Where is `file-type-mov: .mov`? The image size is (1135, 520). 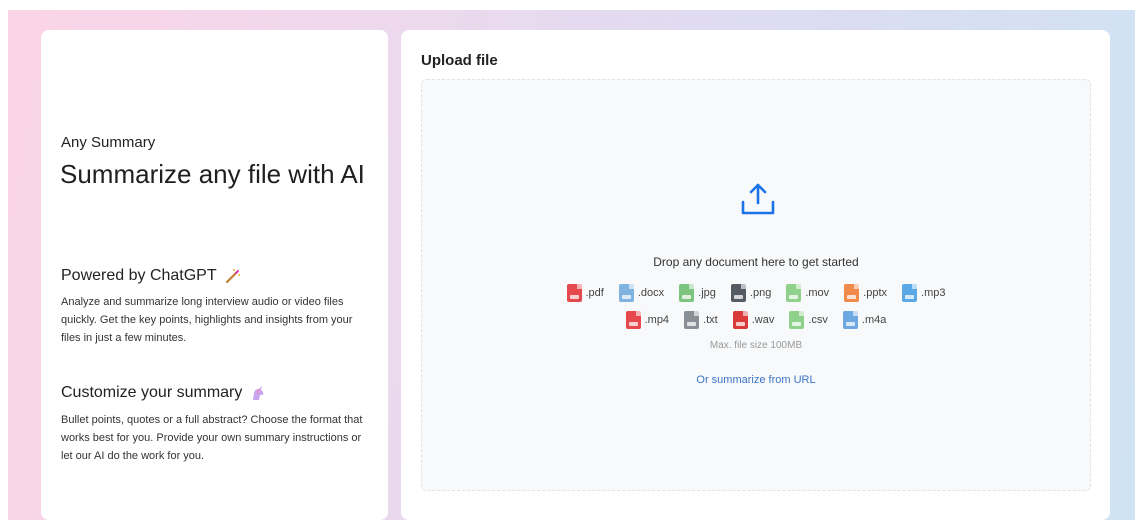
file-type-mov: .mov is located at coordinates (807, 293).